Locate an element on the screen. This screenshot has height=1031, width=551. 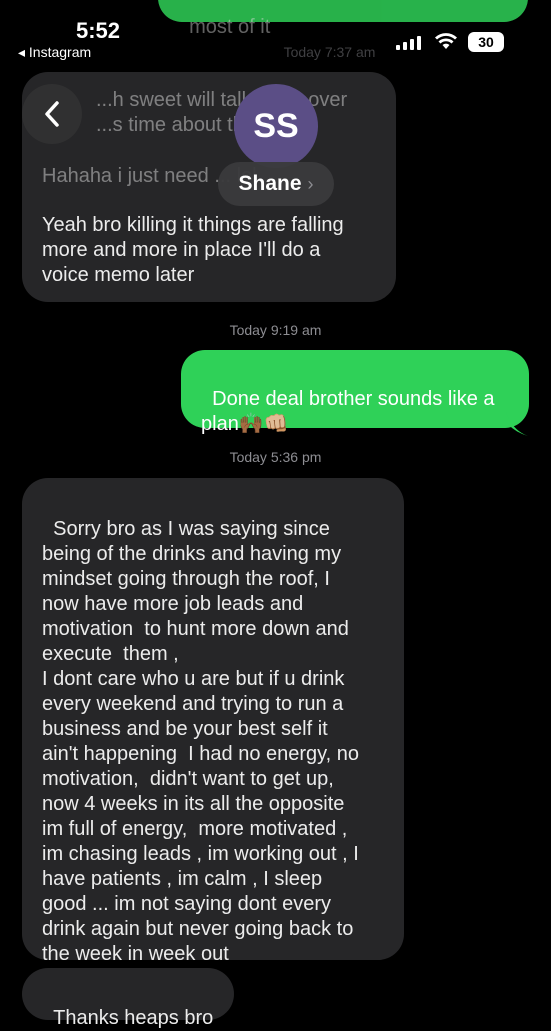
message-bubble-outgoing-partial: most of it is located at coordinates (343, 19).